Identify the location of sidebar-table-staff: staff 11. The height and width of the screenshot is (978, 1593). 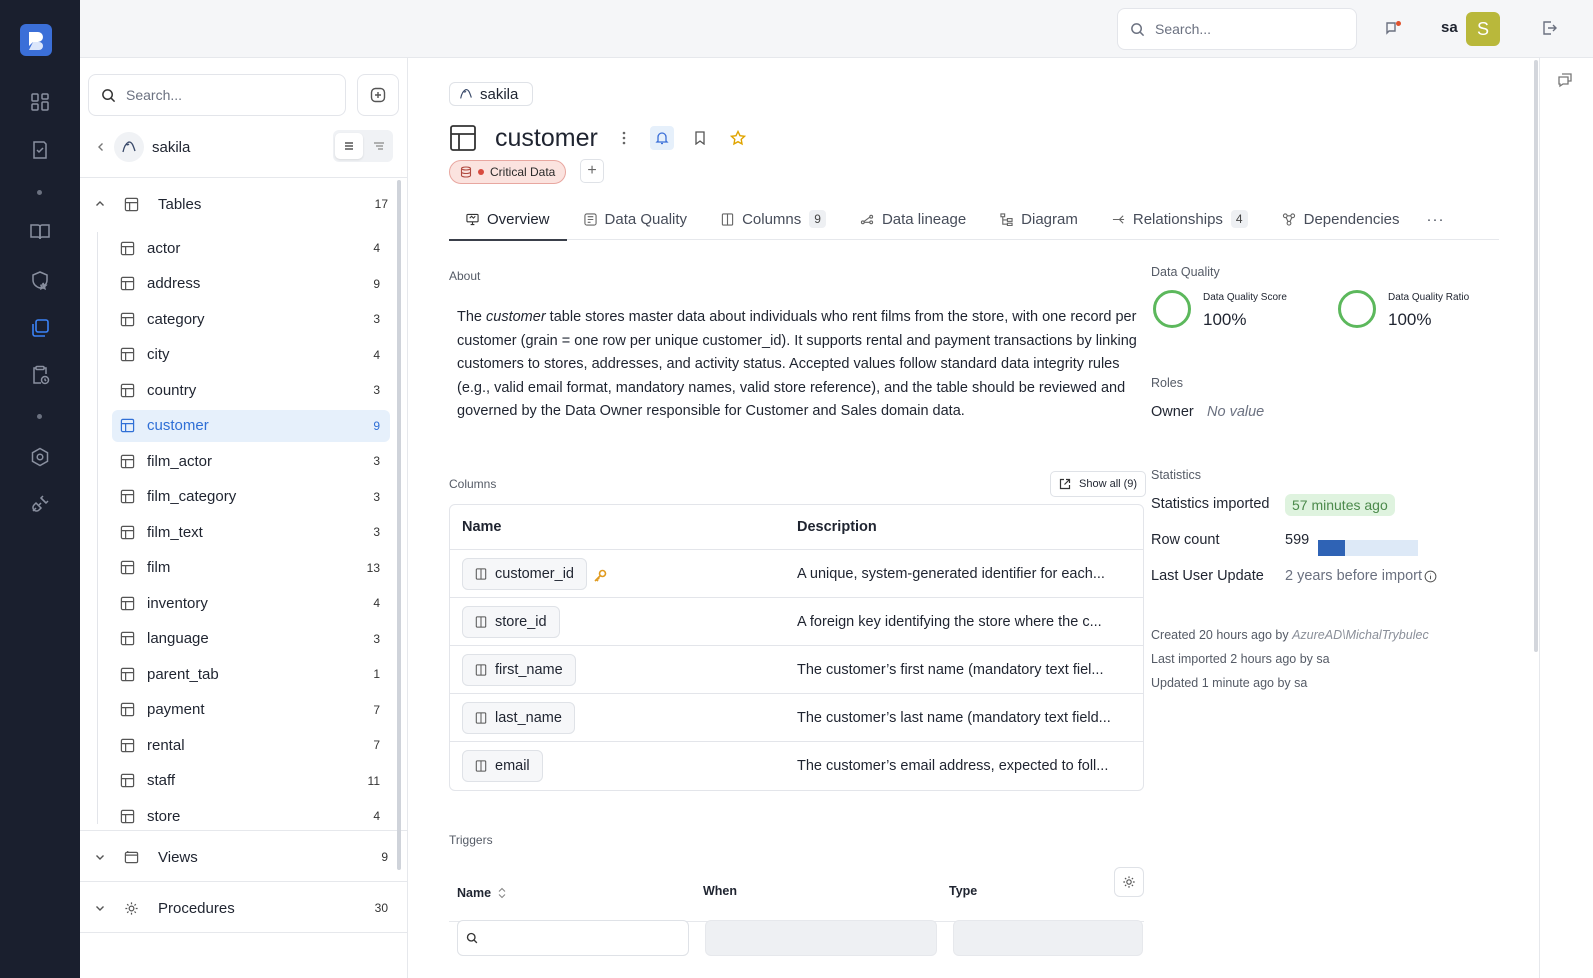
(251, 781).